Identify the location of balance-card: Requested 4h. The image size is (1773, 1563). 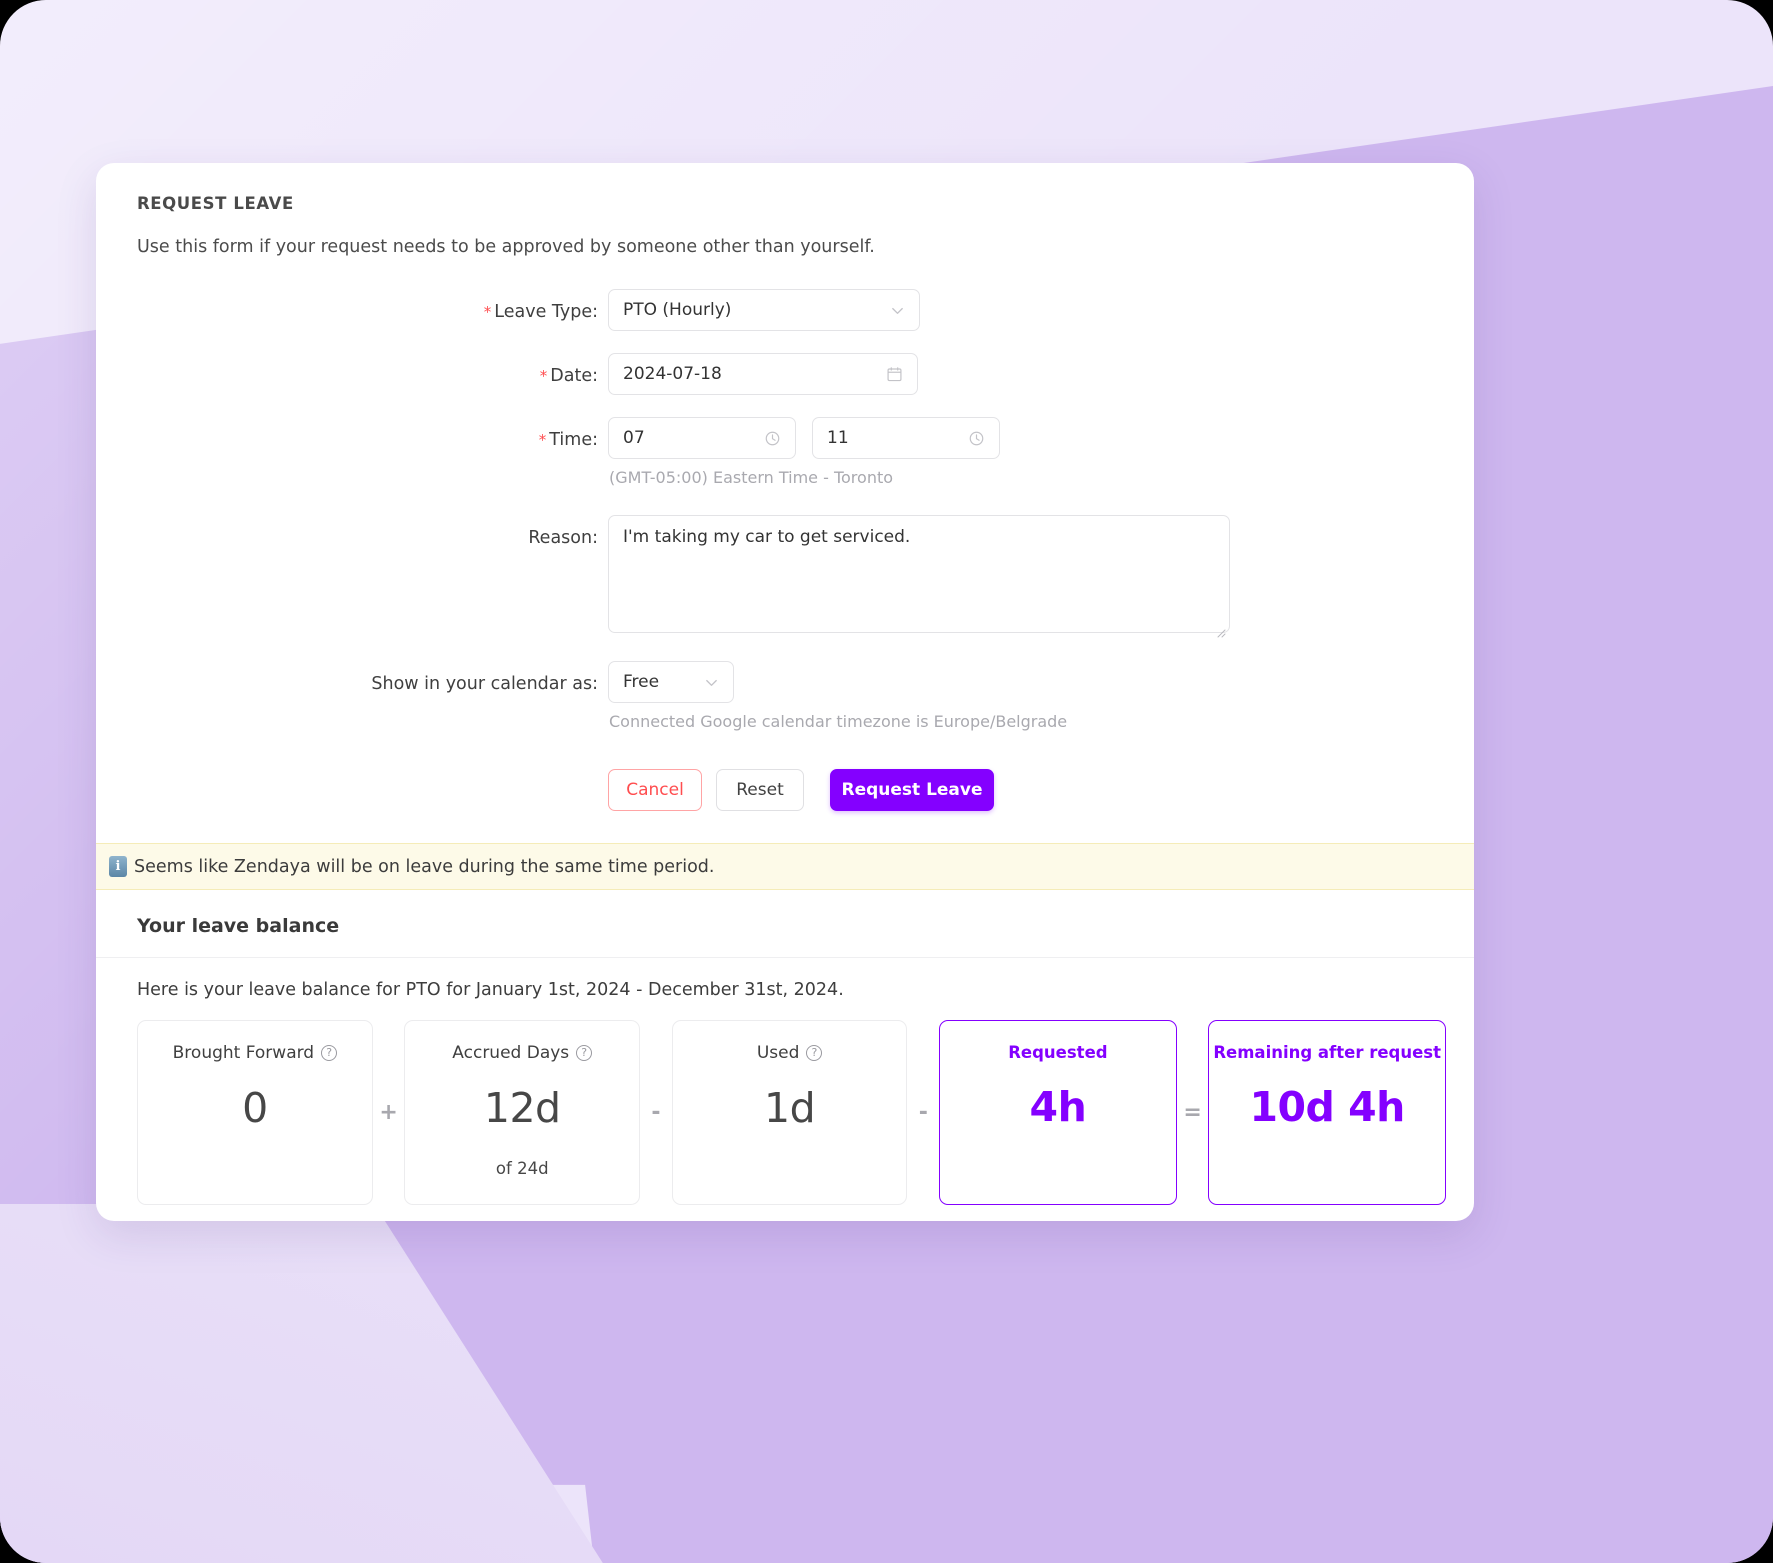
(1058, 1112).